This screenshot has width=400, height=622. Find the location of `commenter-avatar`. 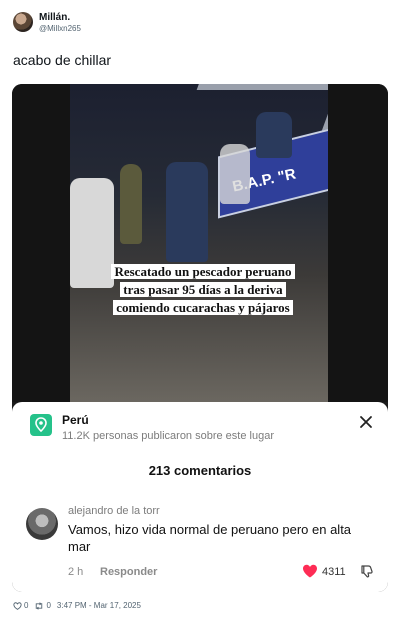

commenter-avatar is located at coordinates (42, 524).